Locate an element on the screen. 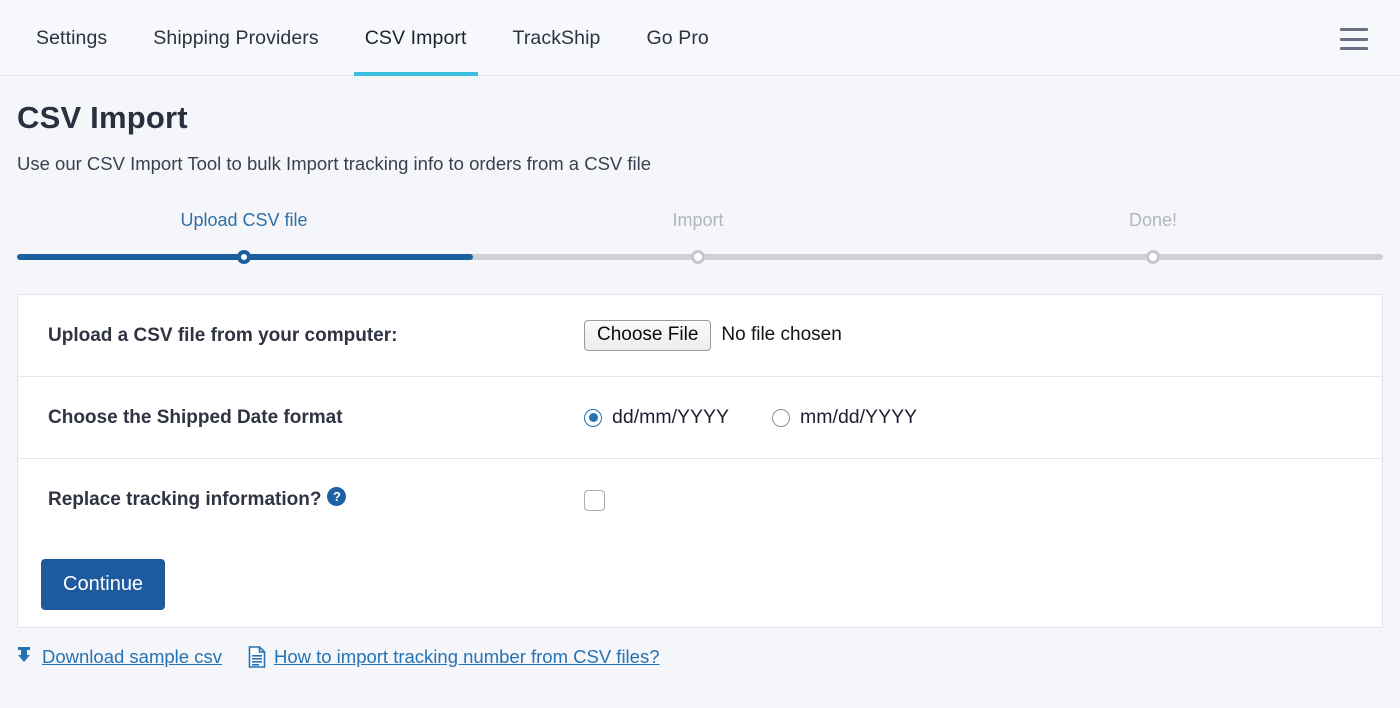 The image size is (1400, 708). download-sample-csv-link: Download sample csv is located at coordinates (132, 657).